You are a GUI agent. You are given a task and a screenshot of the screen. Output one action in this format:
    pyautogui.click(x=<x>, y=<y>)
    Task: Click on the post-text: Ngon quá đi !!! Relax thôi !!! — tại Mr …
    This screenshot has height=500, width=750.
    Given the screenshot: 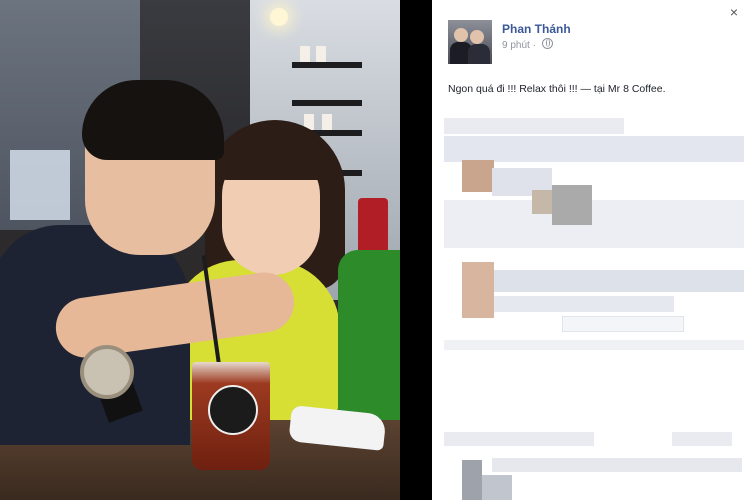 What is the action you would take?
    pyautogui.click(x=557, y=89)
    